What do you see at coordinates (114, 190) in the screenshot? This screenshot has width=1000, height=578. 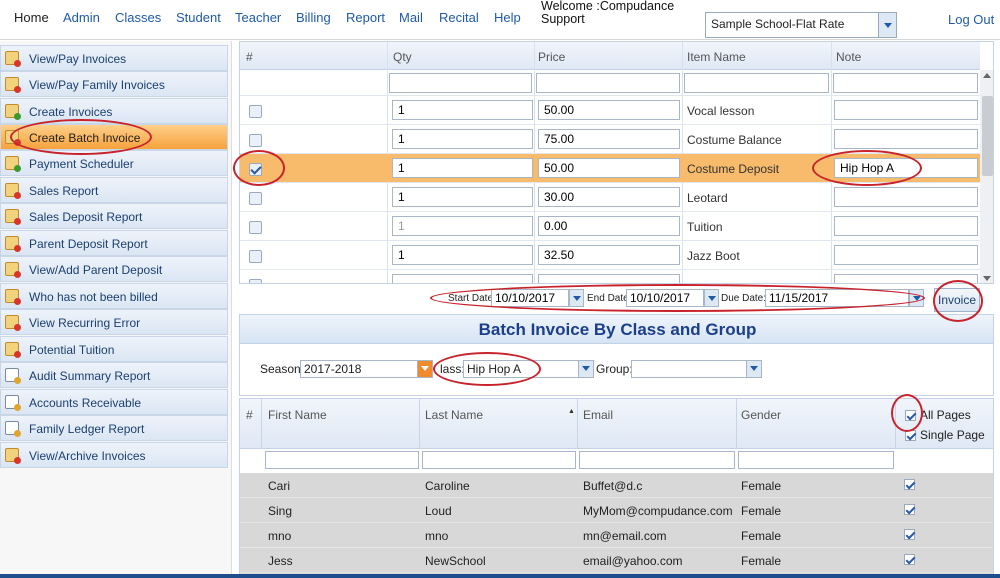 I see `sidebar-item-sales-report: Sales Report` at bounding box center [114, 190].